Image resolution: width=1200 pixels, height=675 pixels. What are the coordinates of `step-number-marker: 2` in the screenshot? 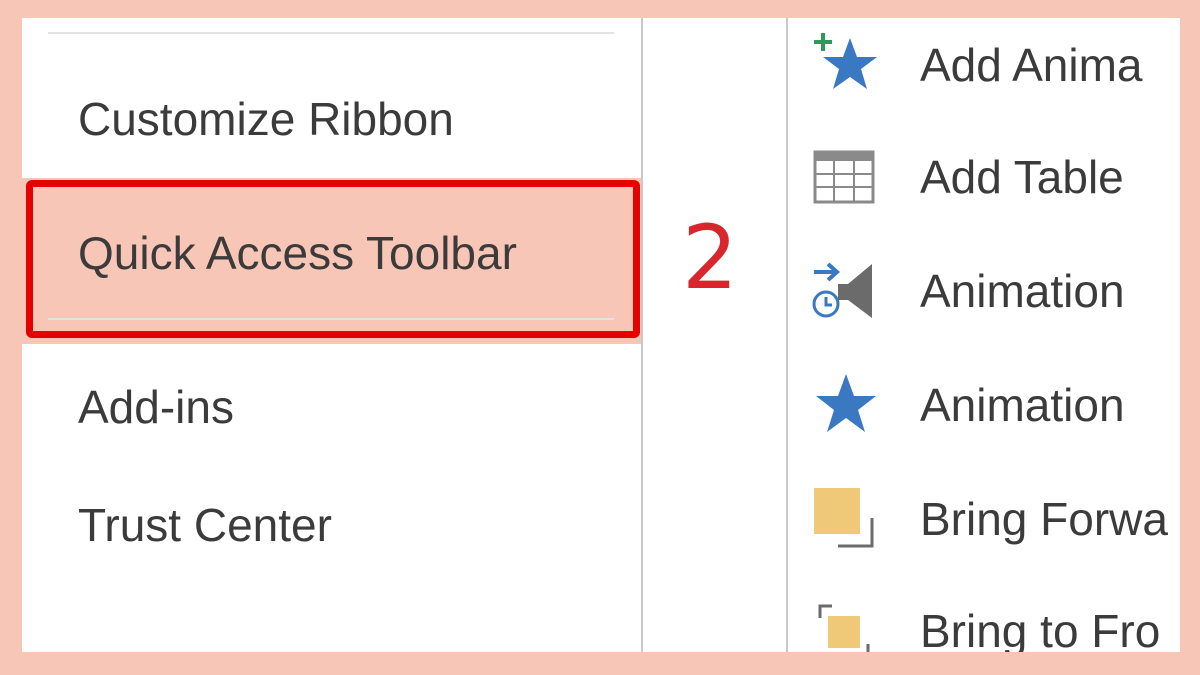 It's located at (710, 257).